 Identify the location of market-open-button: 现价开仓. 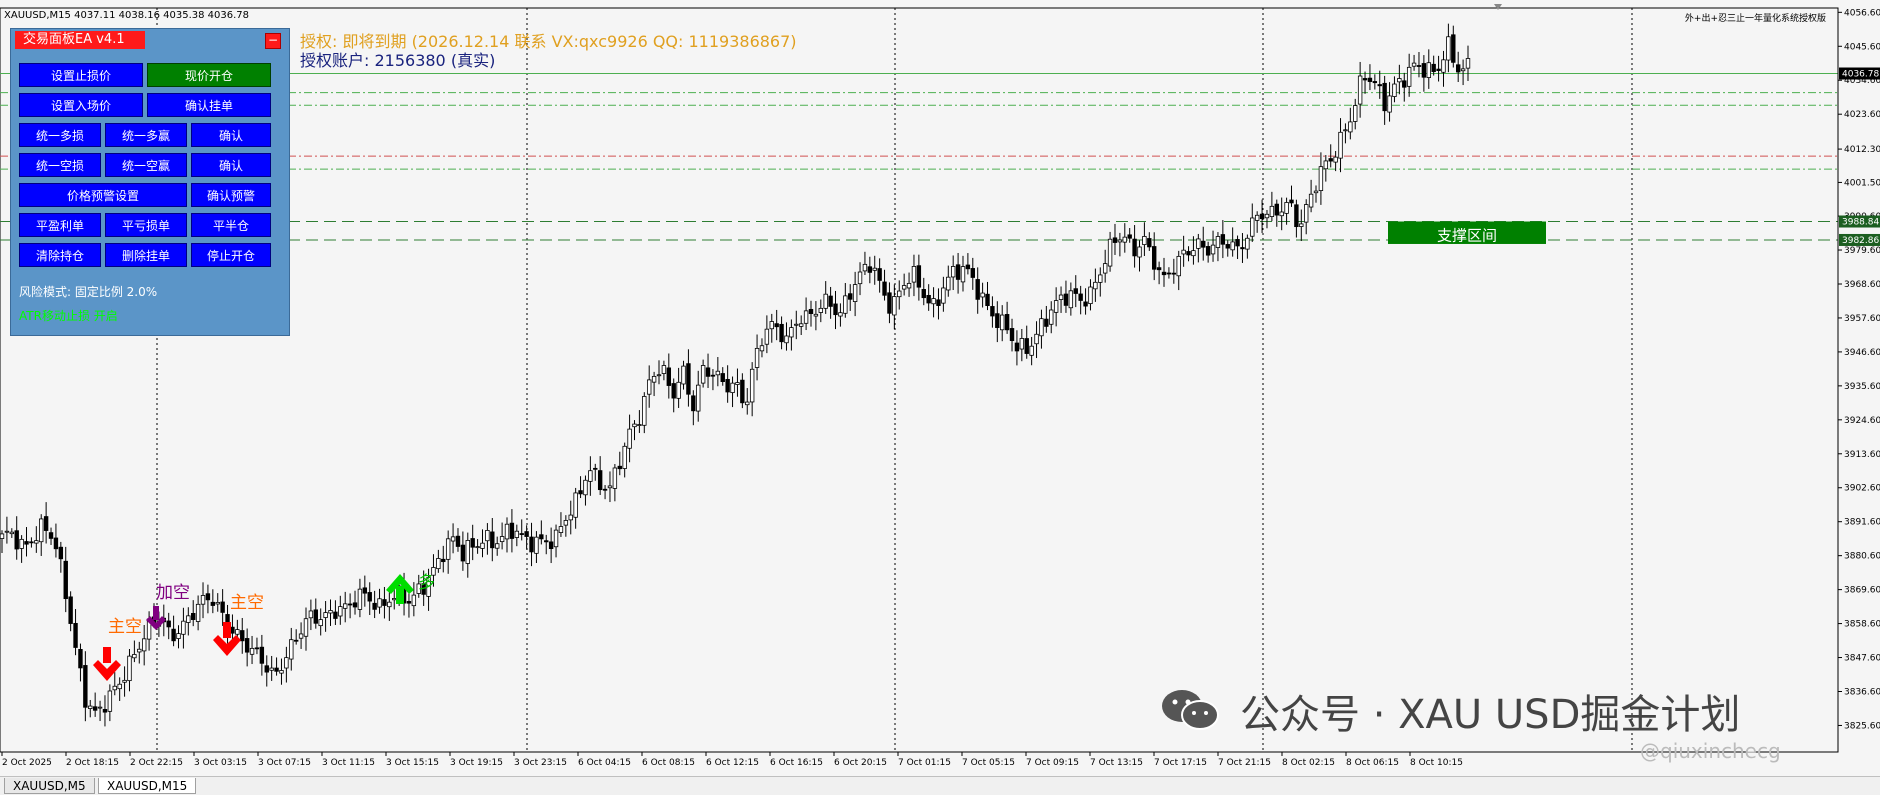
(209, 75).